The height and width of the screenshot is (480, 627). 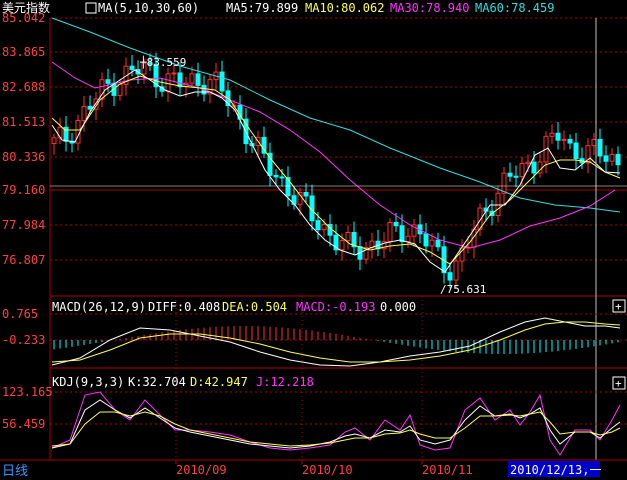 I want to click on time-axis-bar: 日线 2010/09 2010/10 2010/11 2010/12/13,一, so click(x=313, y=469).